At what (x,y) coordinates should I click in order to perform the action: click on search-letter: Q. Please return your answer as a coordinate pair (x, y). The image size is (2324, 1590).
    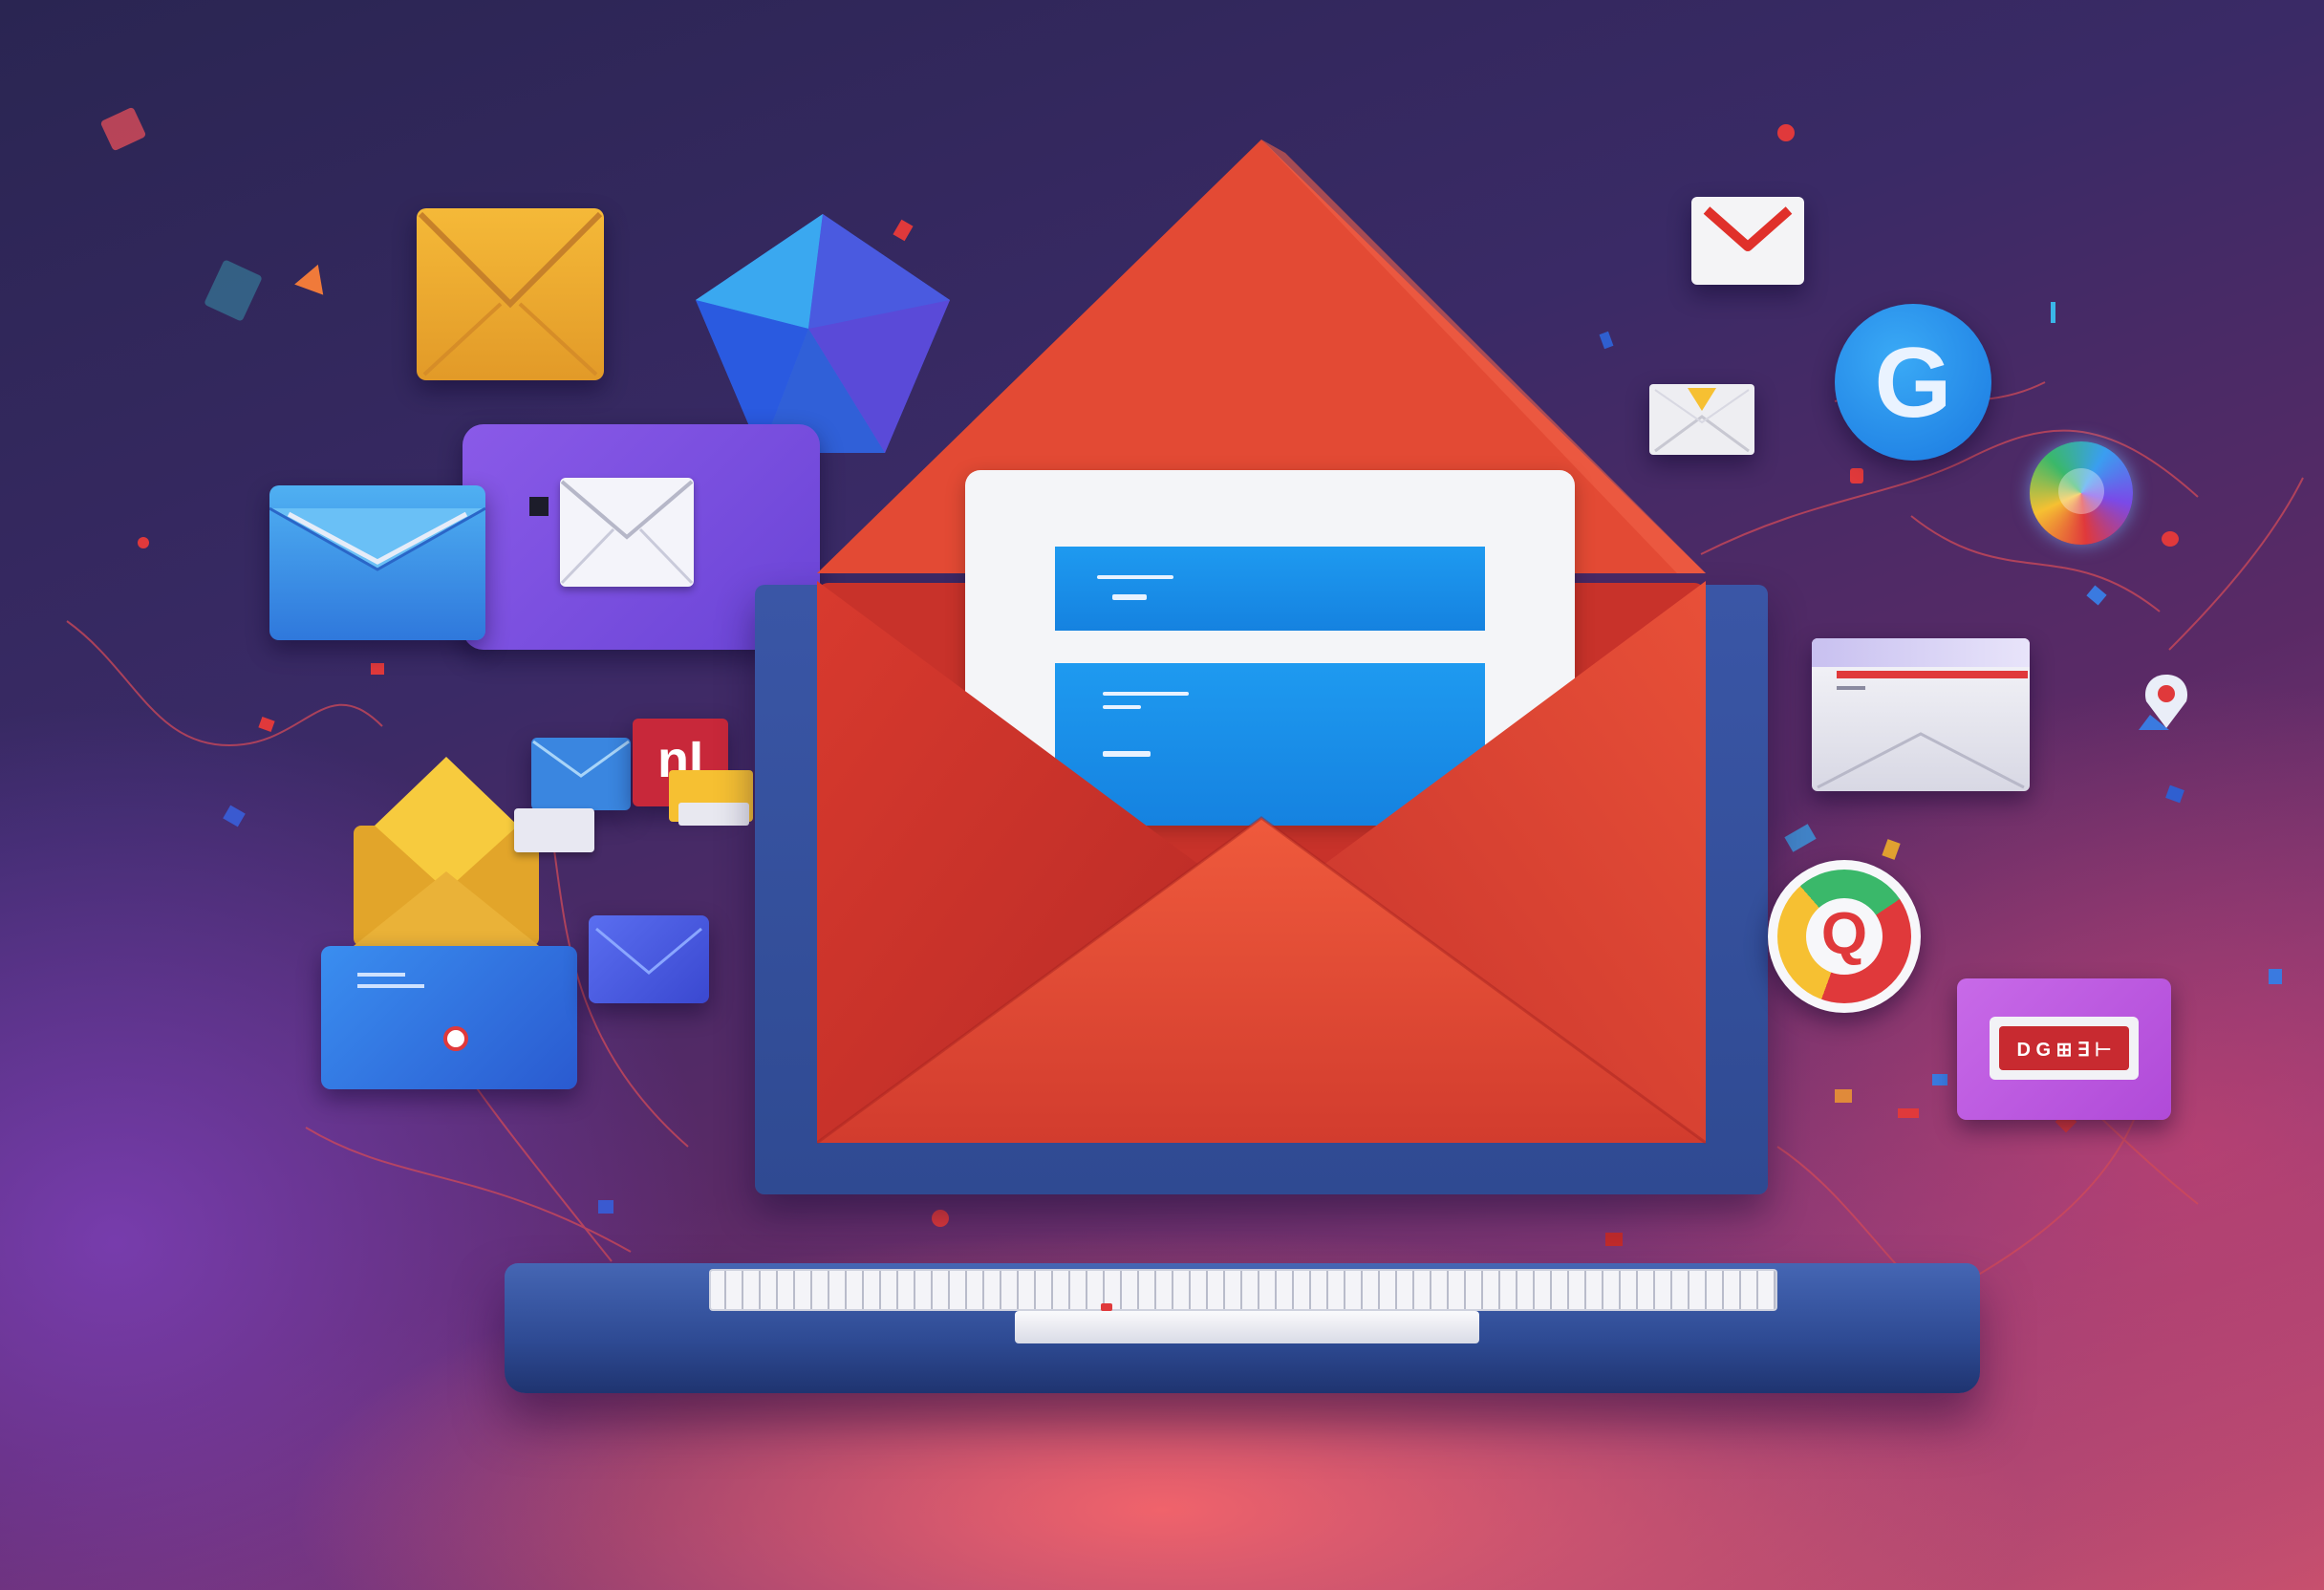
    Looking at the image, I should click on (1844, 934).